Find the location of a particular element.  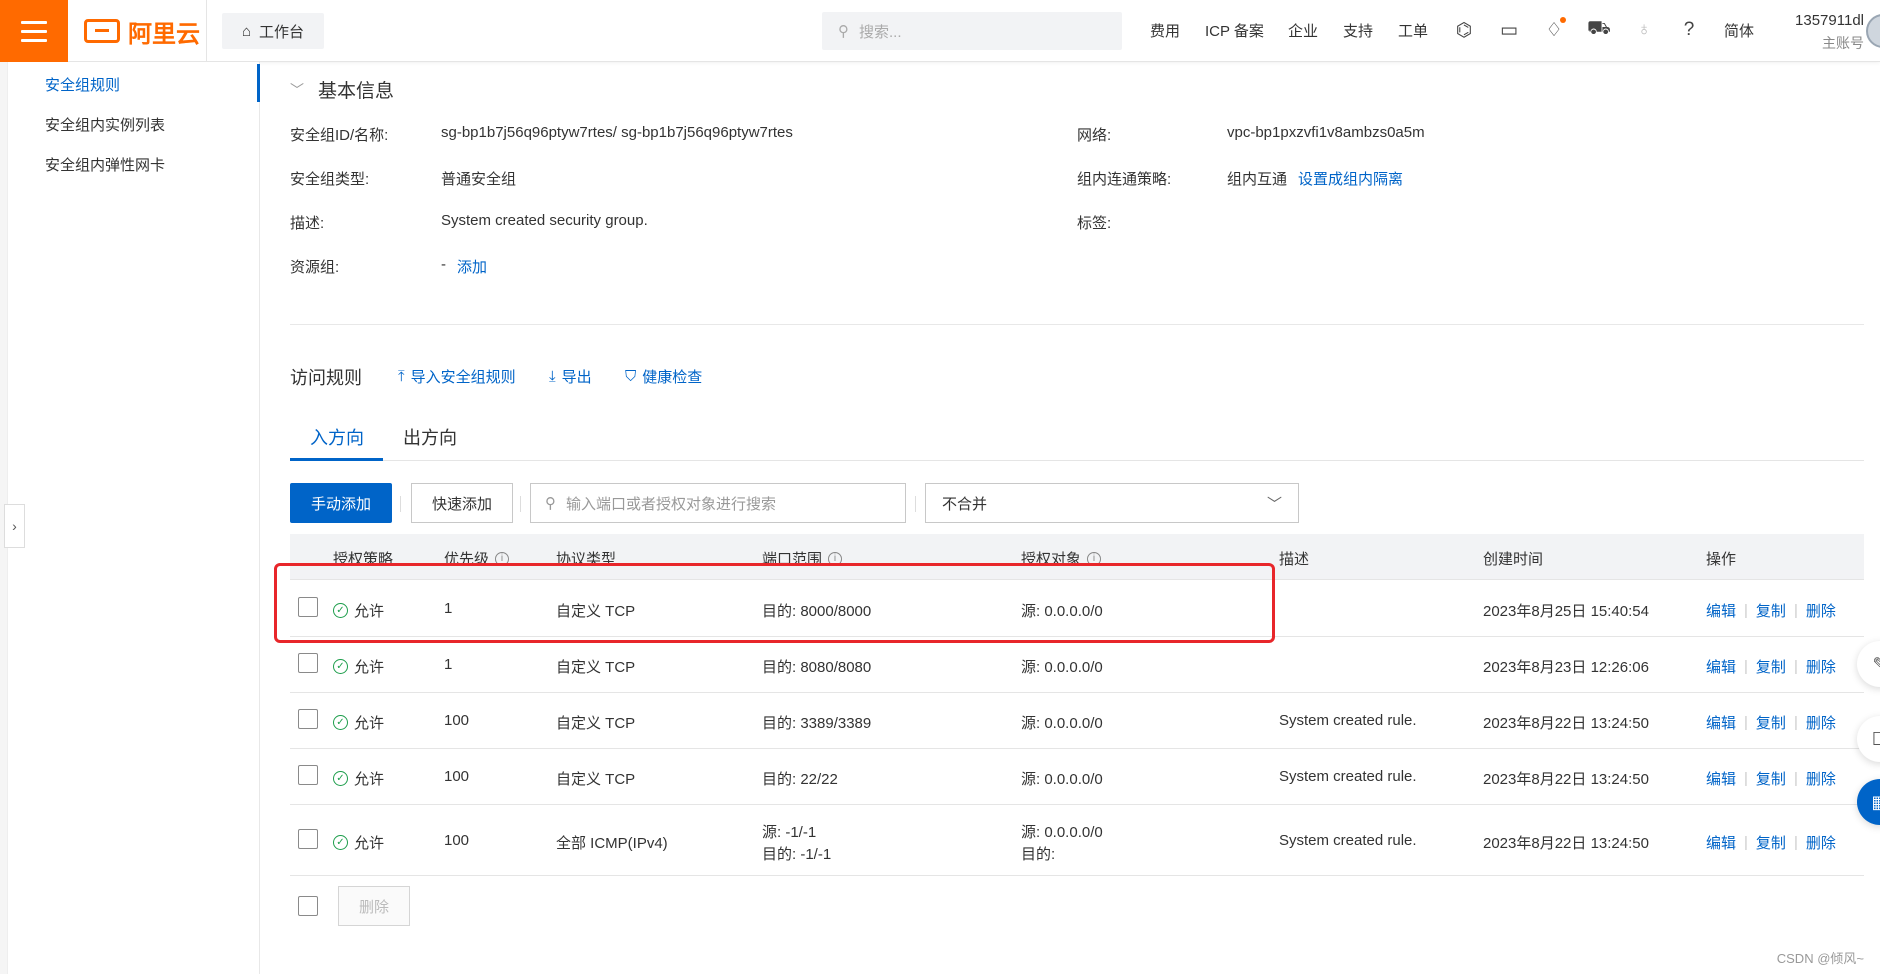

logo: 阿里云 is located at coordinates (142, 31).